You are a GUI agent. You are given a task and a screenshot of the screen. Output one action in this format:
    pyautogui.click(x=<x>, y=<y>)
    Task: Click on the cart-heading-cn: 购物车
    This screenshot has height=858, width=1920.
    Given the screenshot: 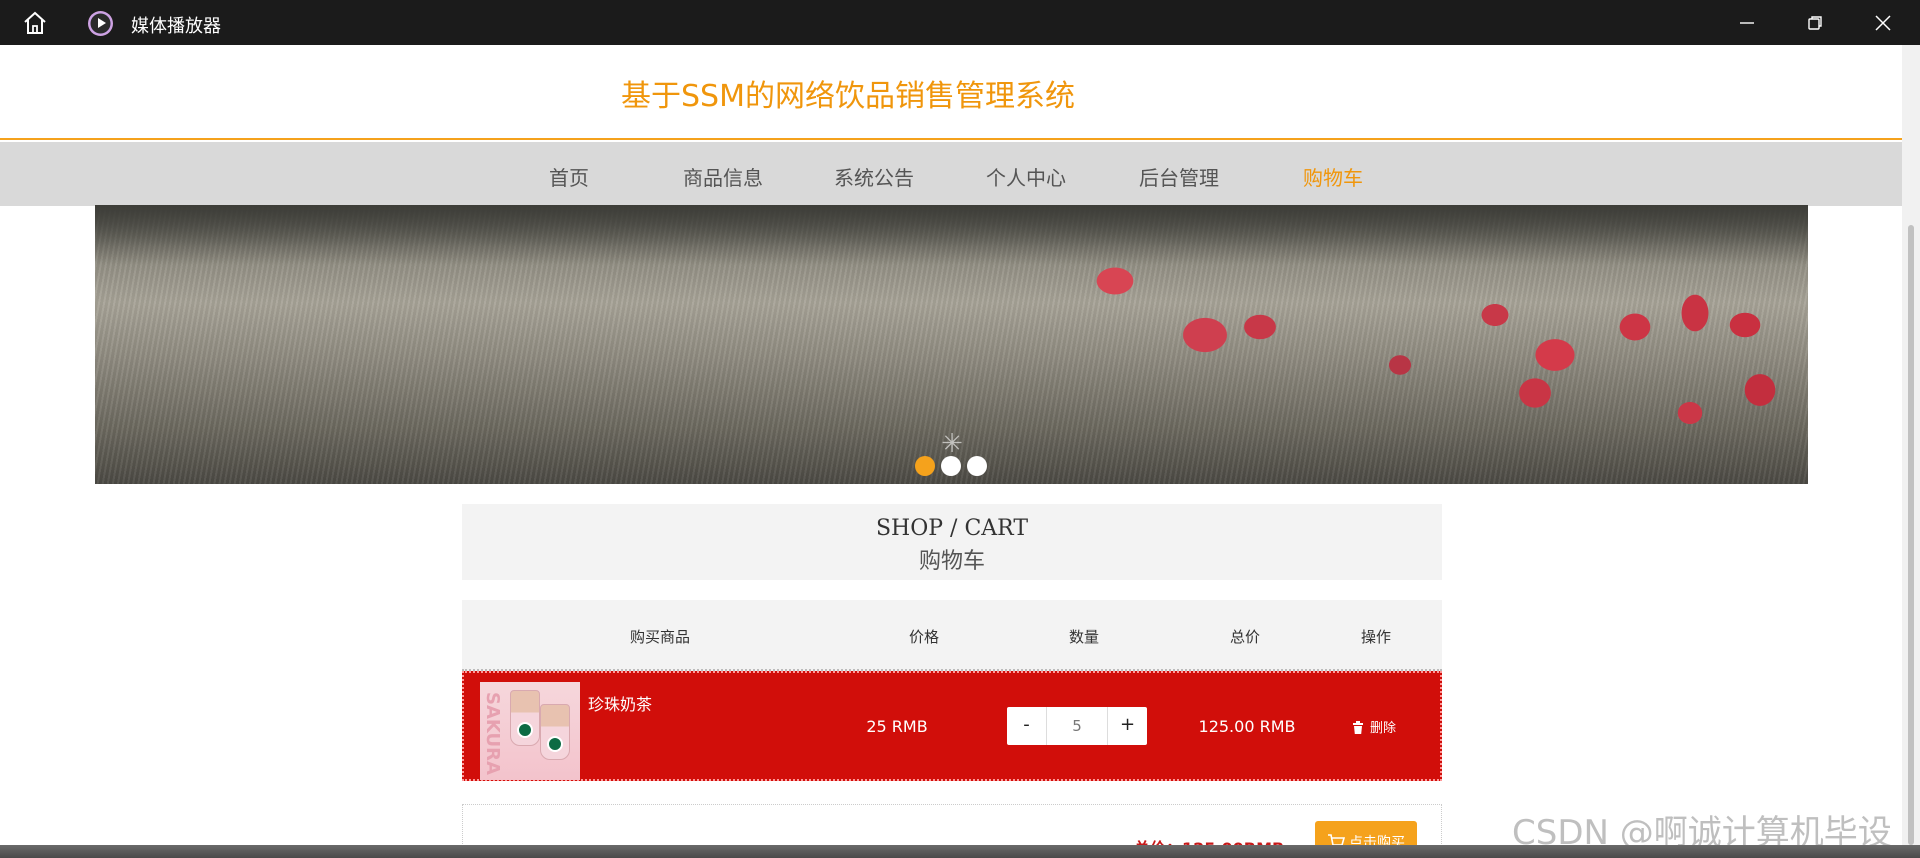 What is the action you would take?
    pyautogui.click(x=951, y=561)
    